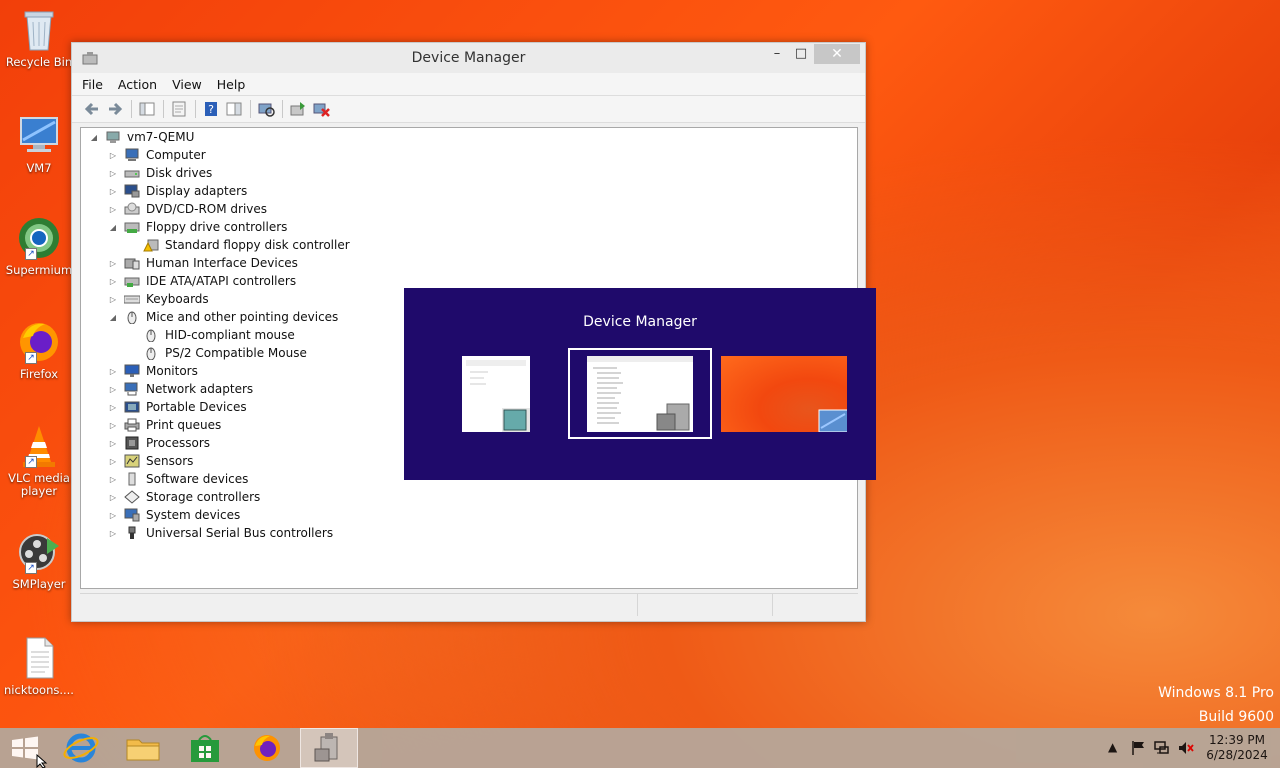 The height and width of the screenshot is (768, 1280). I want to click on properties-icon, so click(179, 109).